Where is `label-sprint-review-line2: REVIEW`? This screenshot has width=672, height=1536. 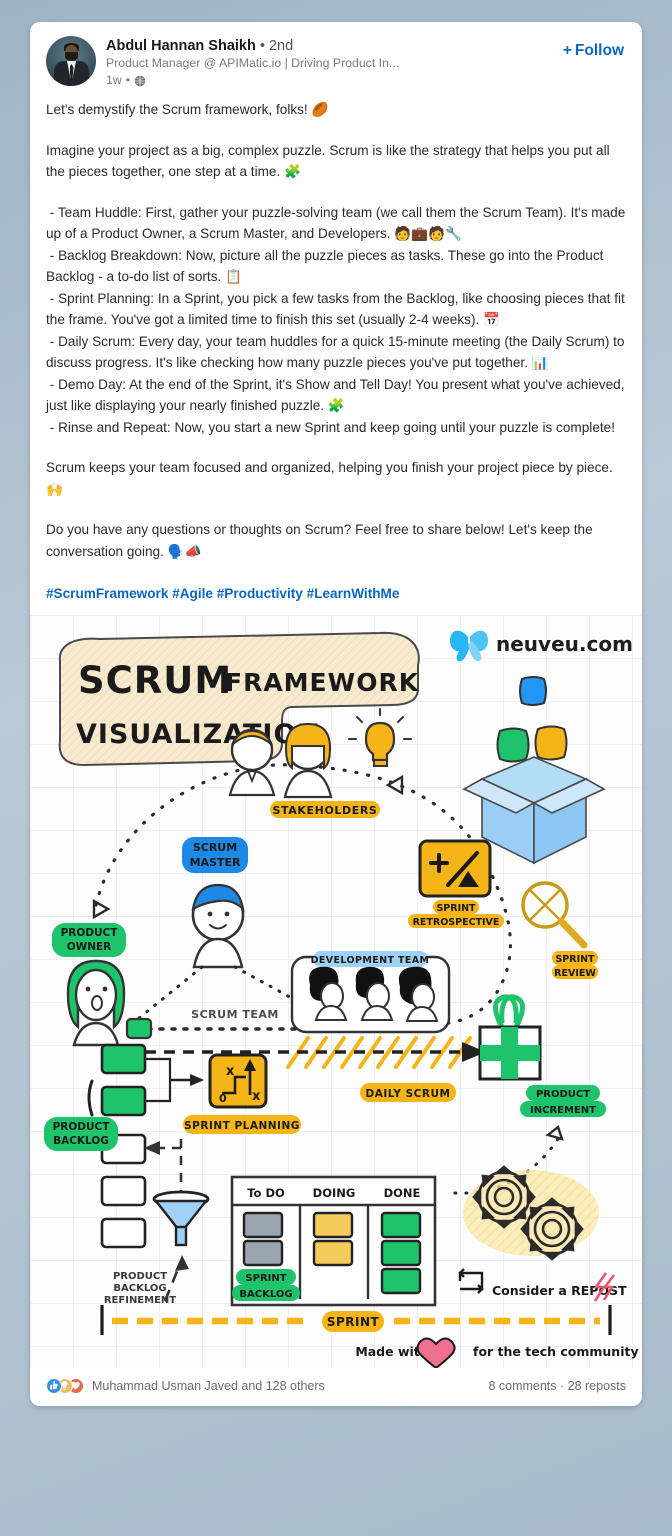
label-sprint-review-line2: REVIEW is located at coordinates (575, 973).